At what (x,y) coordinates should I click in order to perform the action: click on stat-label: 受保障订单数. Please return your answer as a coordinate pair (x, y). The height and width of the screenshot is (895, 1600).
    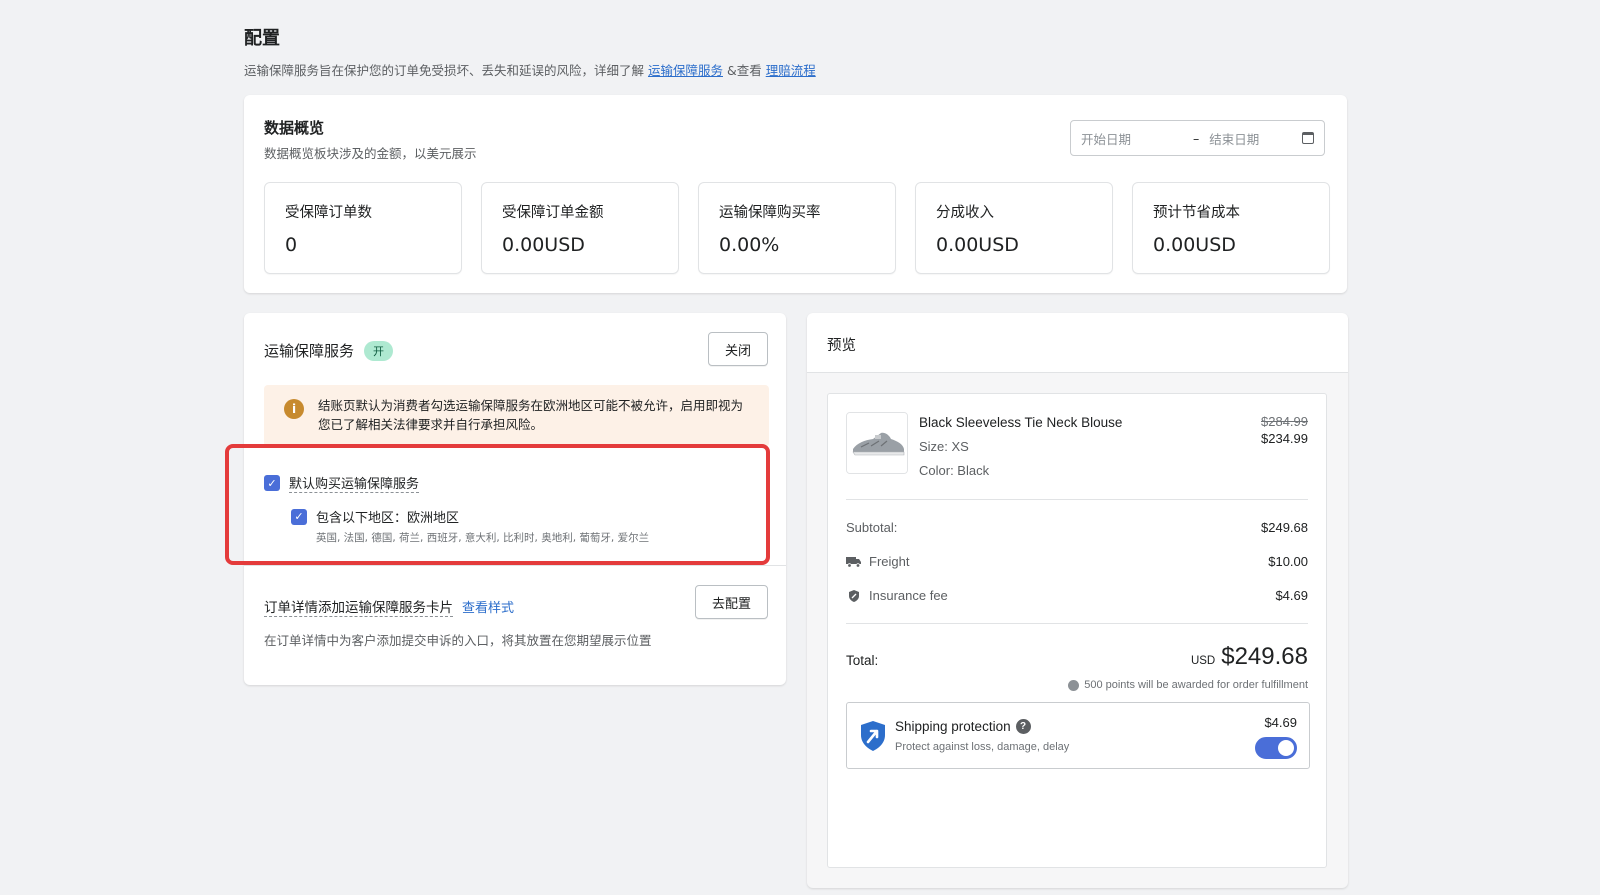
    Looking at the image, I should click on (328, 213).